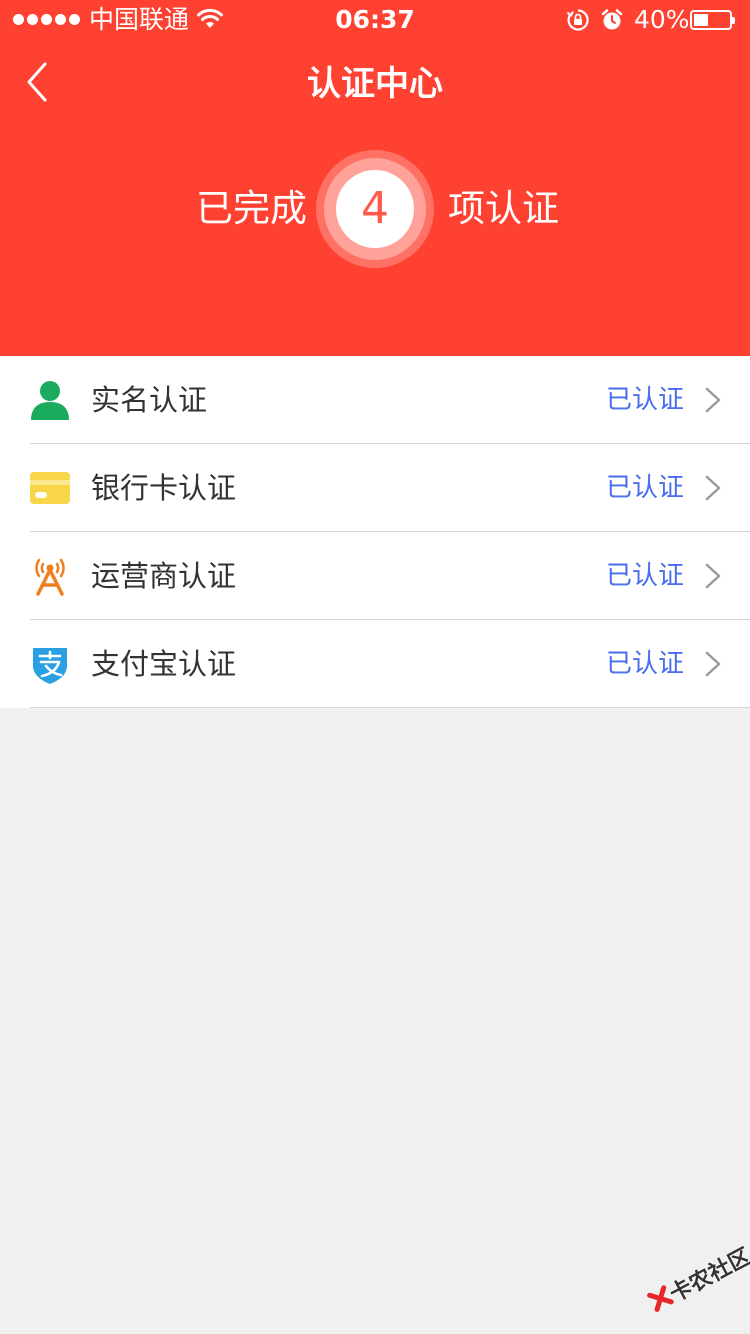 The height and width of the screenshot is (1334, 750). I want to click on signal-tower-icon, so click(50, 577).